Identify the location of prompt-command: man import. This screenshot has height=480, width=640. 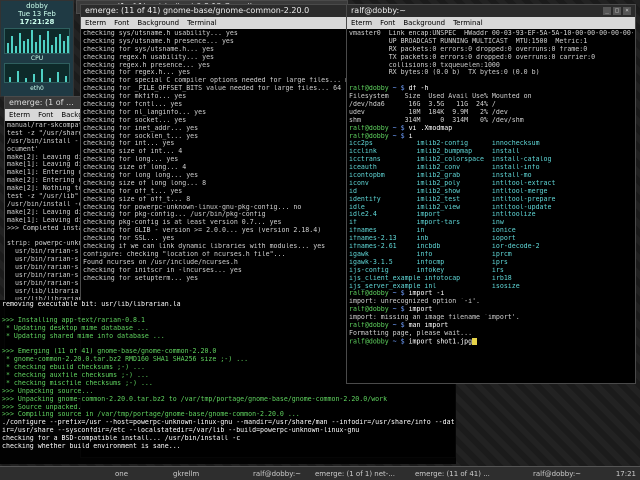
(428, 325).